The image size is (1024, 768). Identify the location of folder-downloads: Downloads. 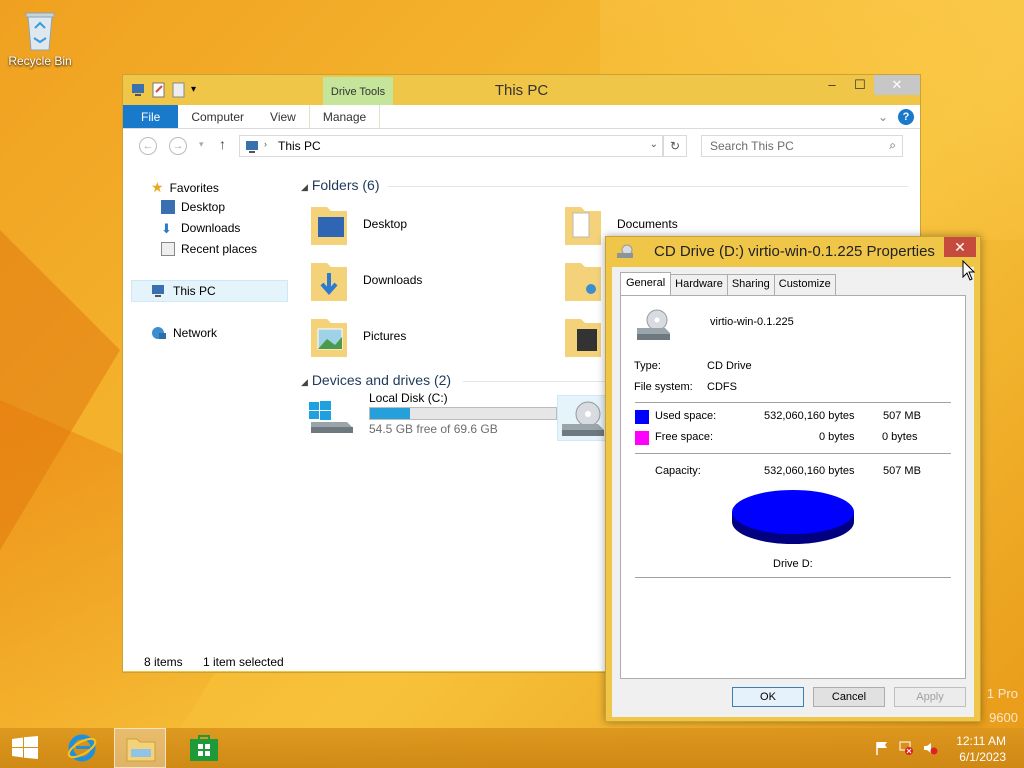
(365, 280).